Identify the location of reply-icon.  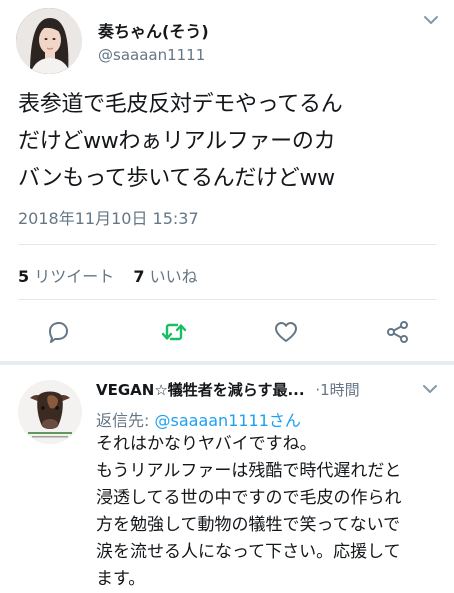
(58, 332).